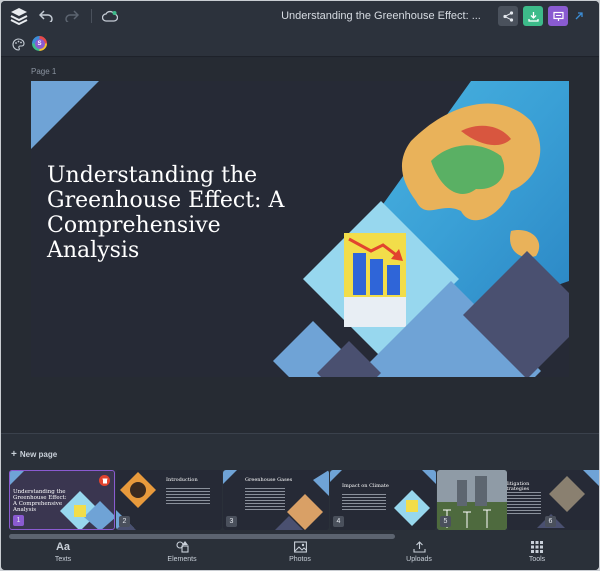  What do you see at coordinates (231, 521) in the screenshot?
I see `page-number: 3` at bounding box center [231, 521].